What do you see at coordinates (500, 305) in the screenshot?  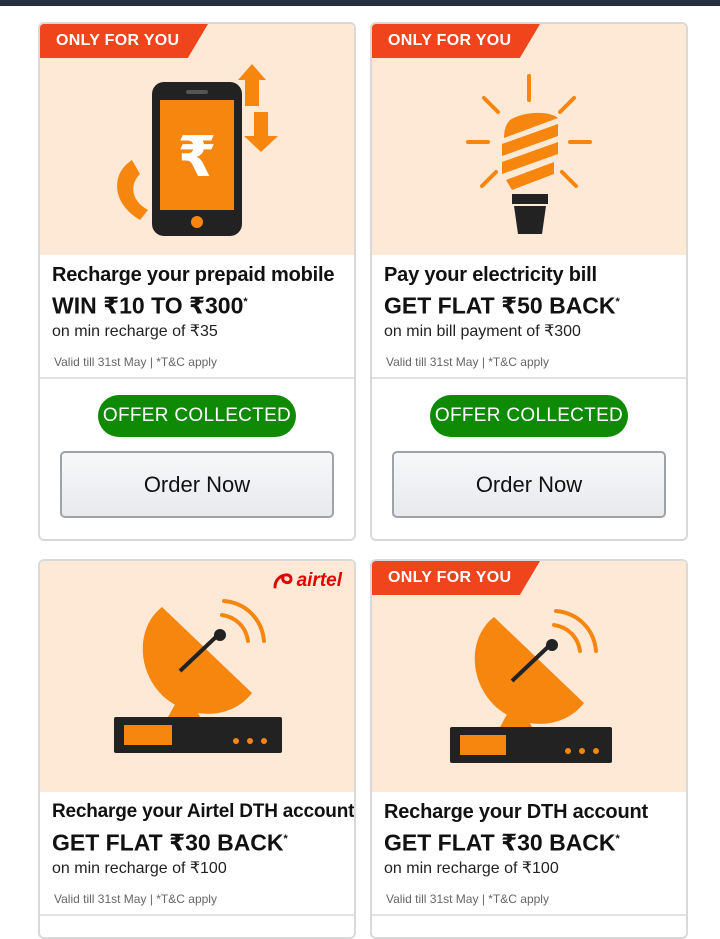 I see `offer-headline-text: GET FLAT ₹50 BACK` at bounding box center [500, 305].